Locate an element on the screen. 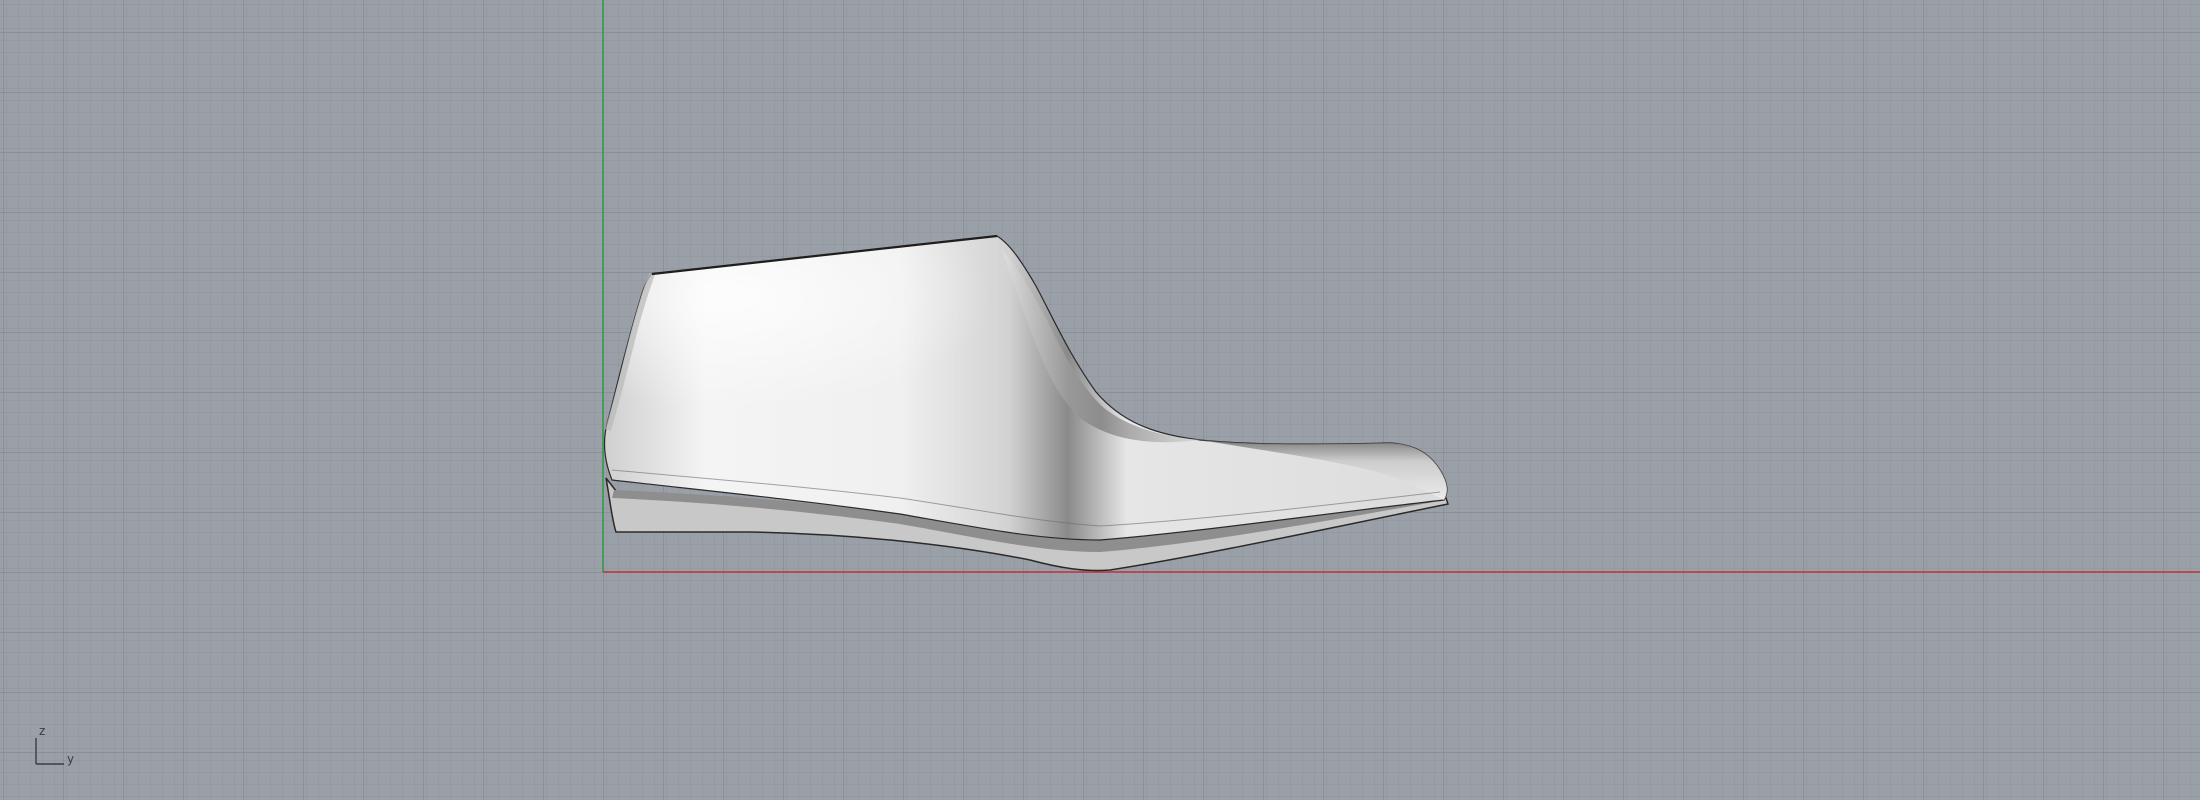 The height and width of the screenshot is (800, 2200). axis-label-horizontal: y is located at coordinates (71, 759).